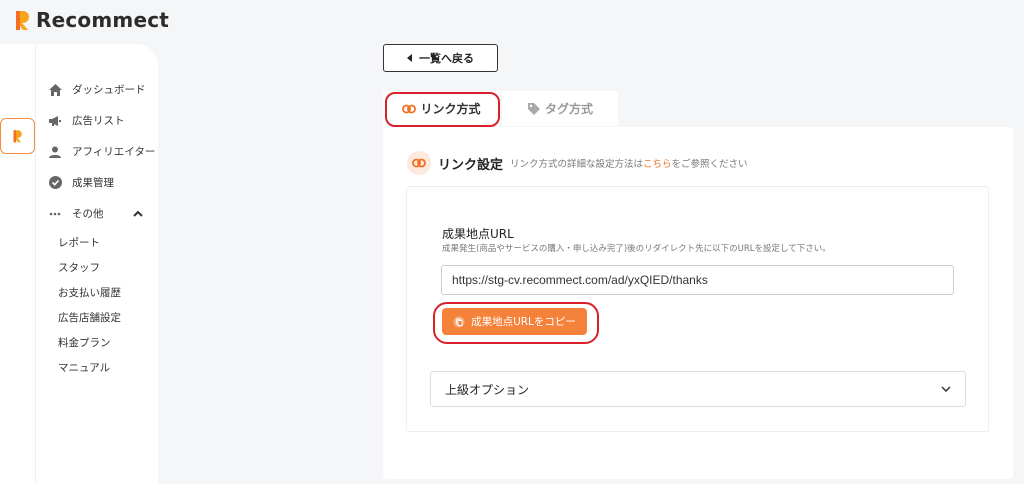 The height and width of the screenshot is (484, 1024). Describe the element at coordinates (79, 242) in the screenshot. I see `sidebar-subitem-report: レポート` at that location.